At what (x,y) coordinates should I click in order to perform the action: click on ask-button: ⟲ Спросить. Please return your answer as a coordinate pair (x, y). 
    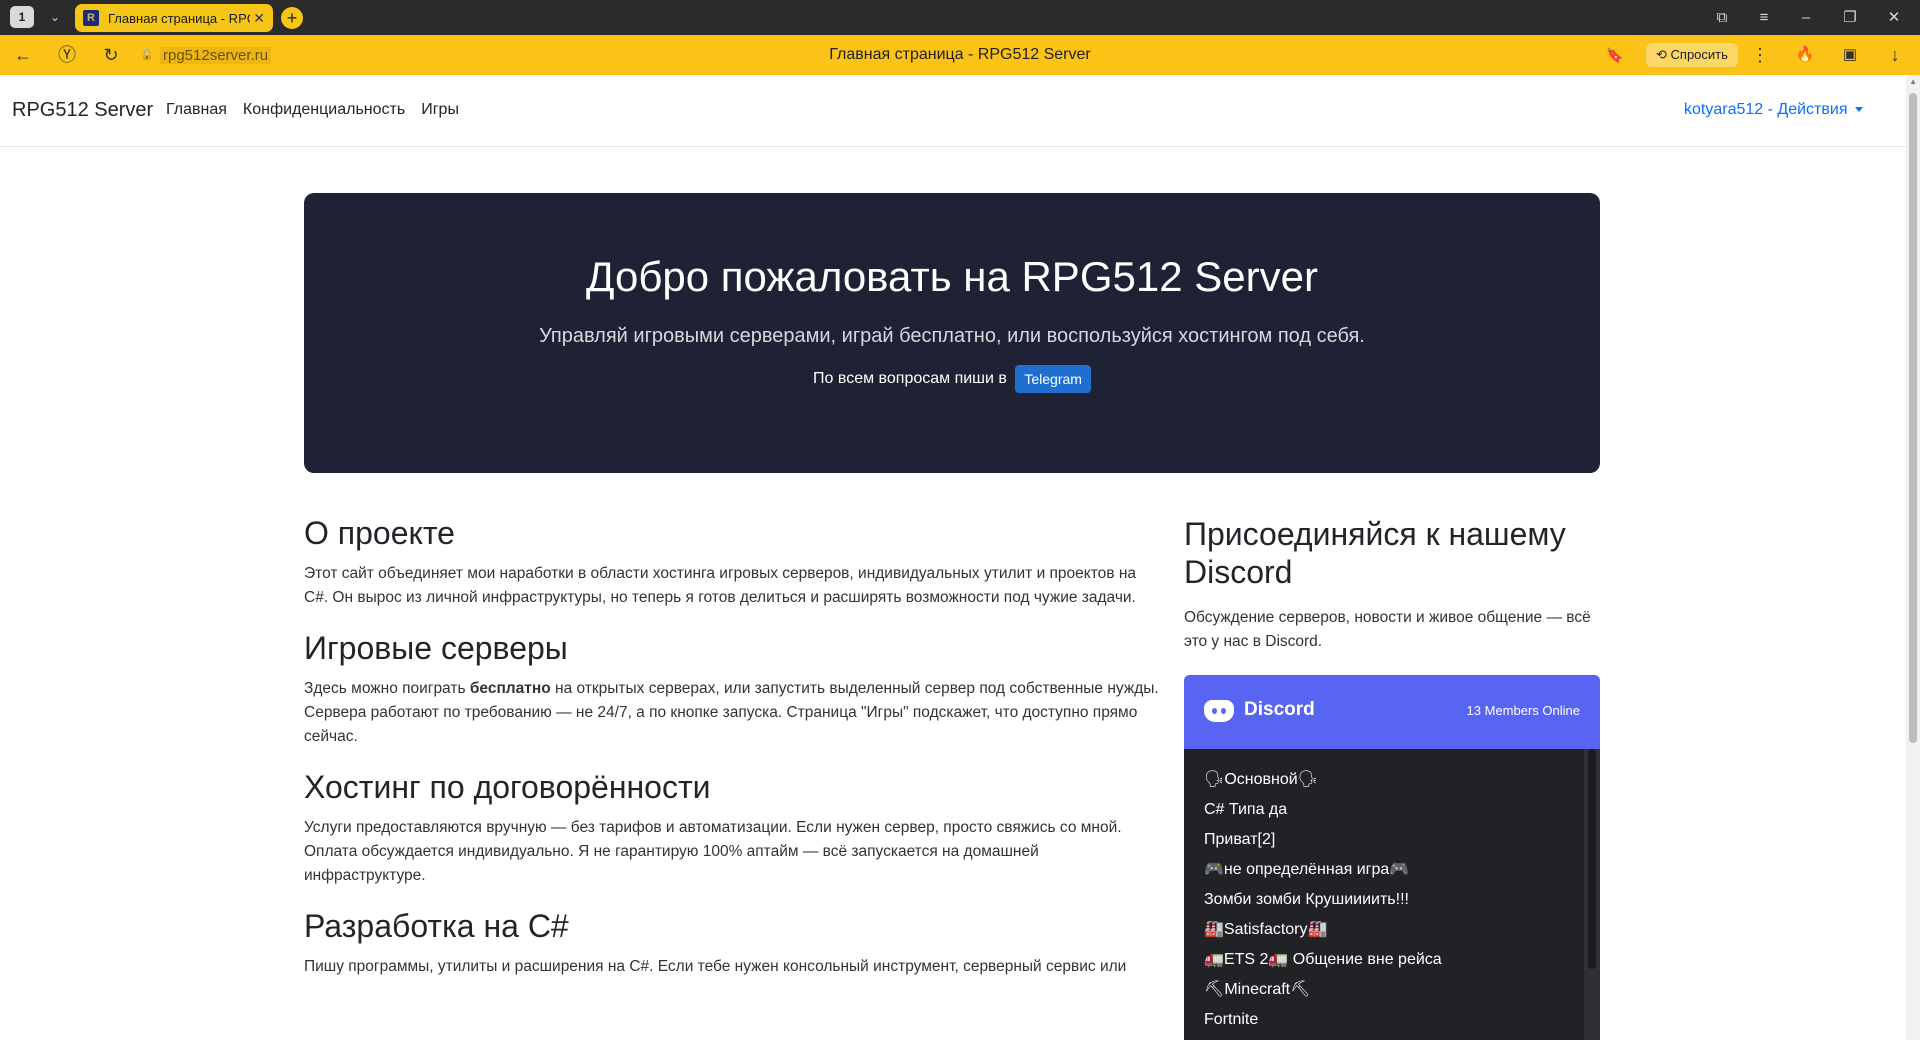
    Looking at the image, I should click on (1692, 55).